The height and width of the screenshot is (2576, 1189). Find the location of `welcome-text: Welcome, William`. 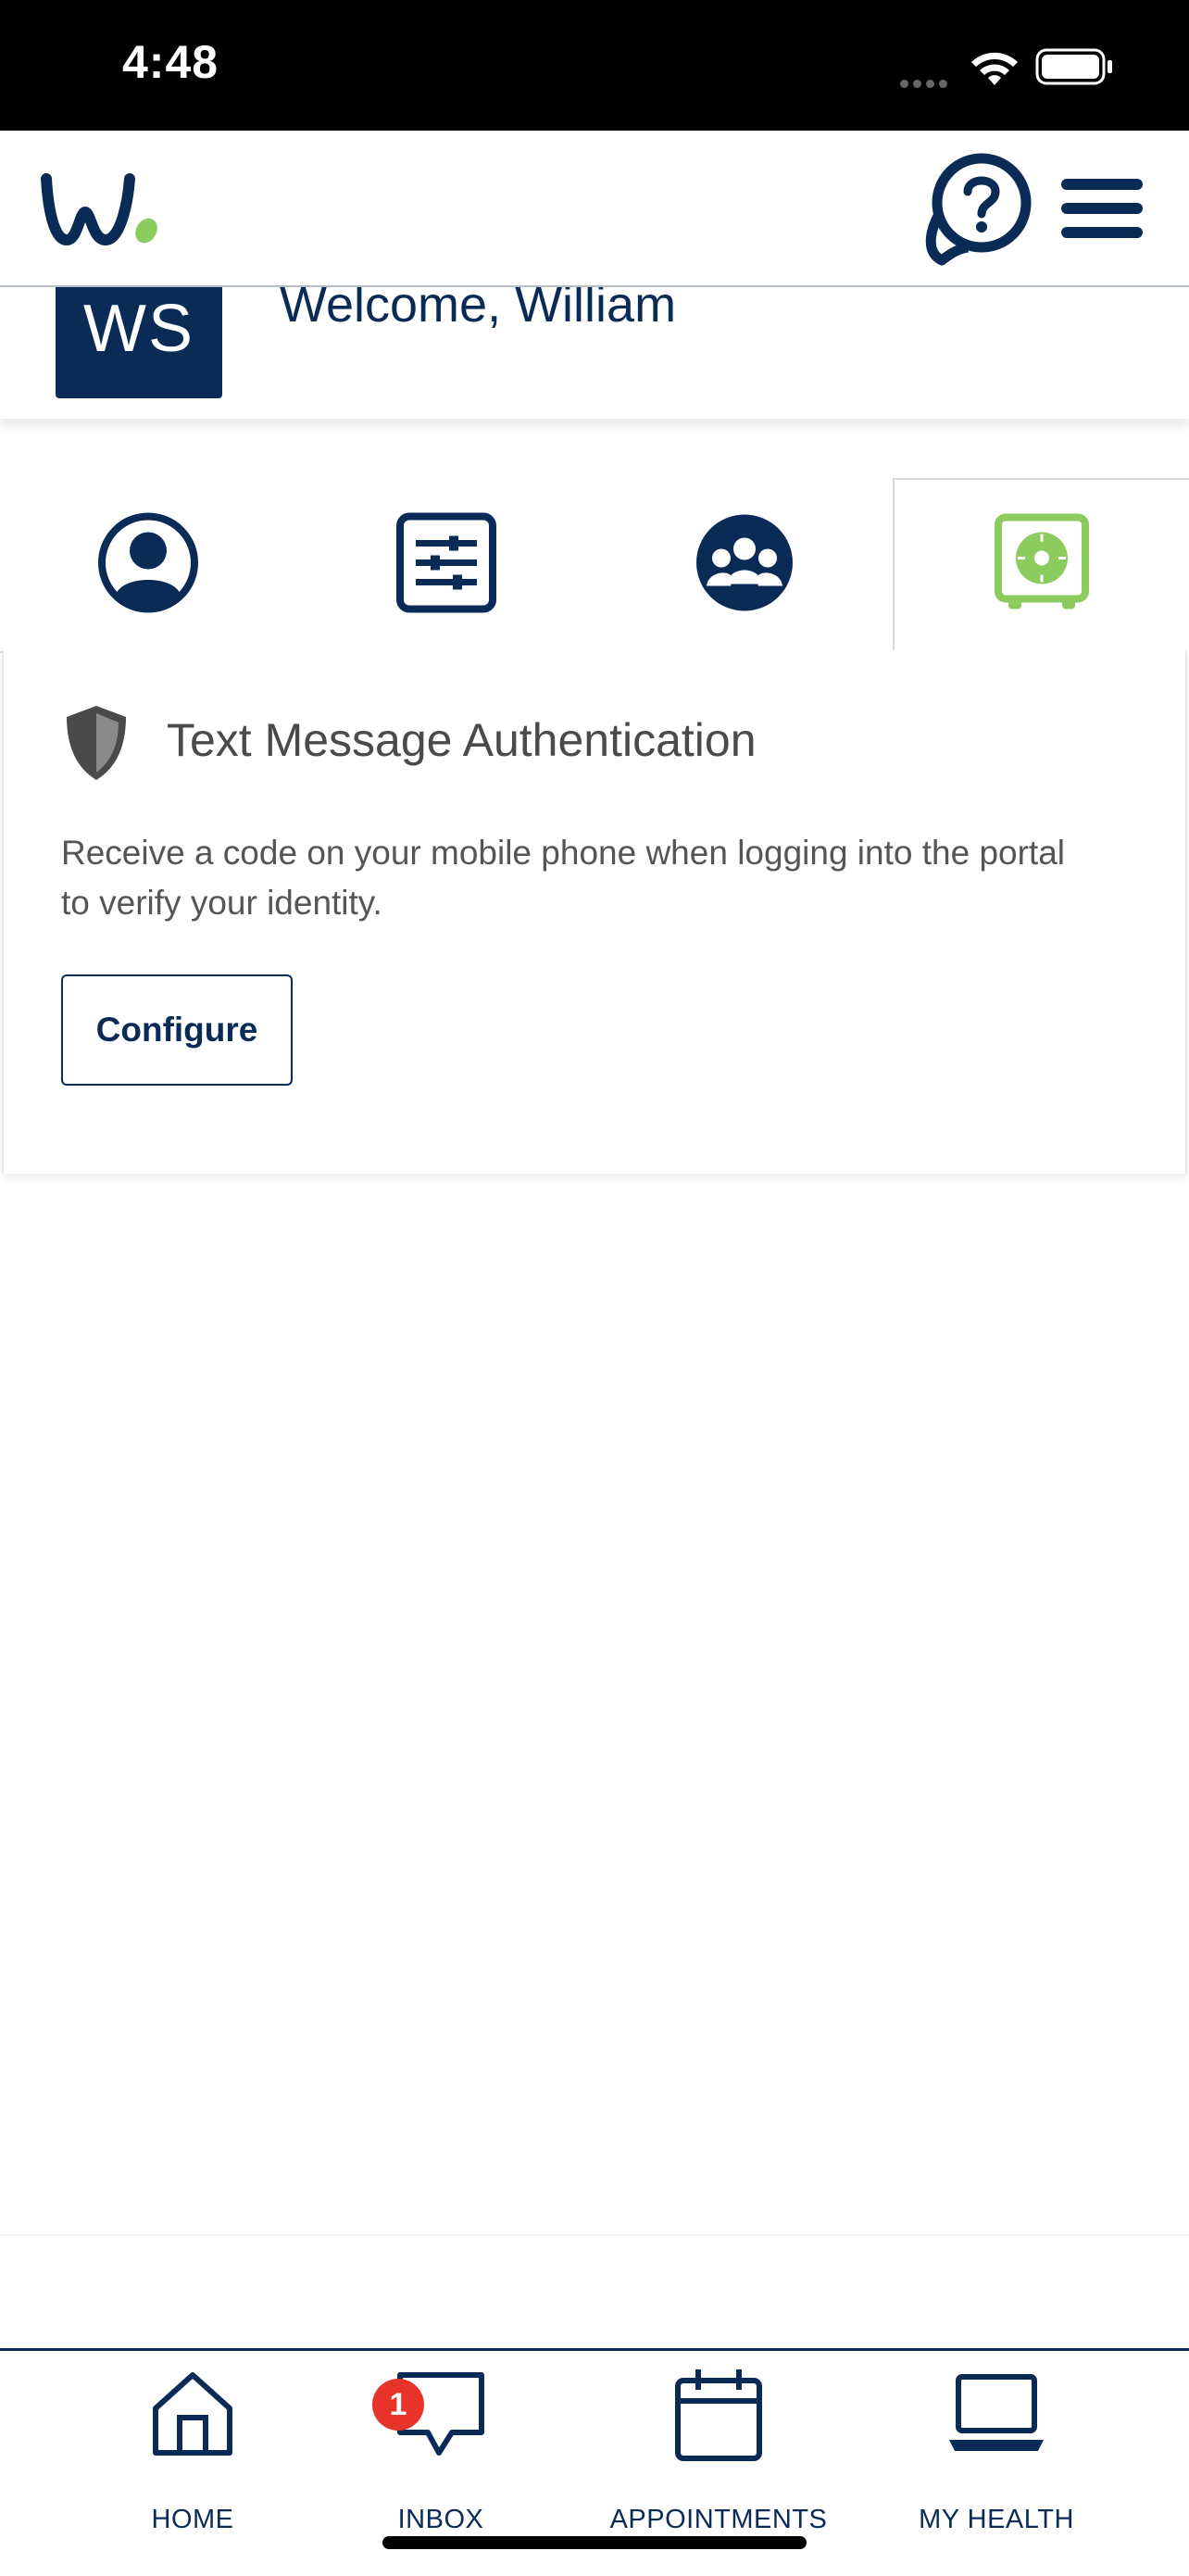

welcome-text: Welcome, William is located at coordinates (478, 310).